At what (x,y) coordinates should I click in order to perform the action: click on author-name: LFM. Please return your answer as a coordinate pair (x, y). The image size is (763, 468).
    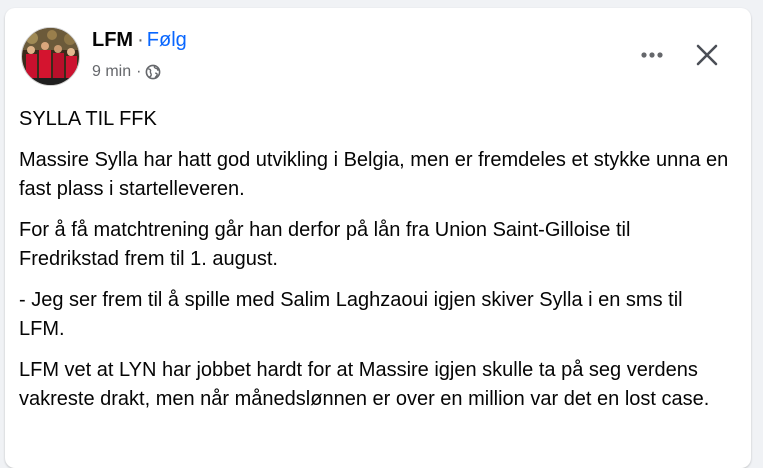
    Looking at the image, I should click on (112, 40).